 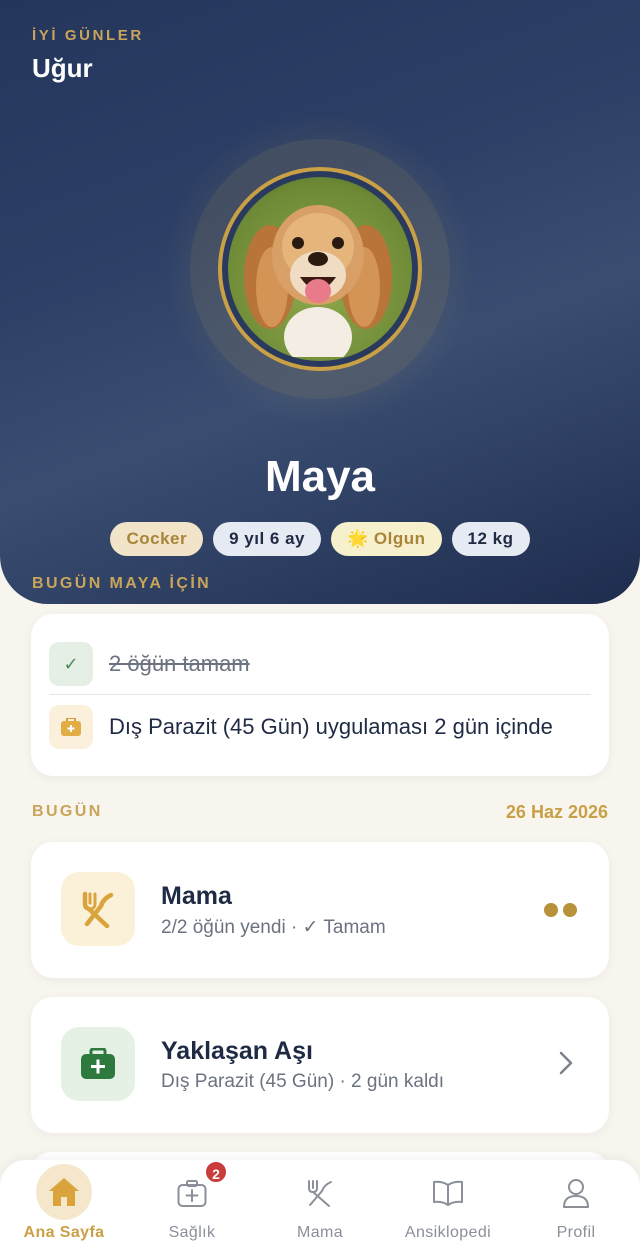 I want to click on pet-tags: Cocker 9 yıl 6 ay 🌟 Olgun 12 kg, so click(x=320, y=539).